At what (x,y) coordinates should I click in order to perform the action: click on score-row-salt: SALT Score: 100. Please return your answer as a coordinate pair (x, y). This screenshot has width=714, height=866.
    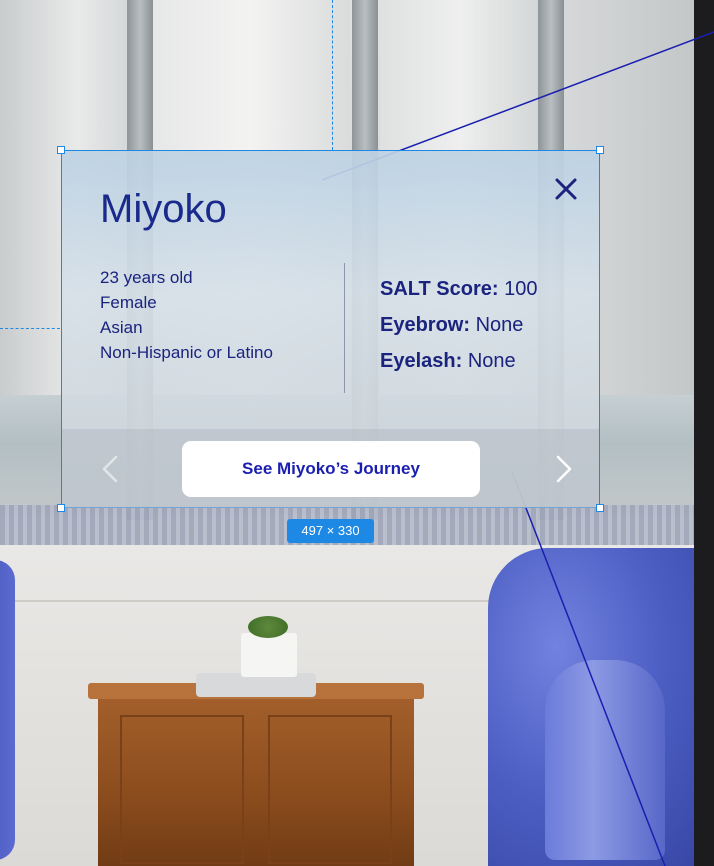
    Looking at the image, I should click on (458, 289).